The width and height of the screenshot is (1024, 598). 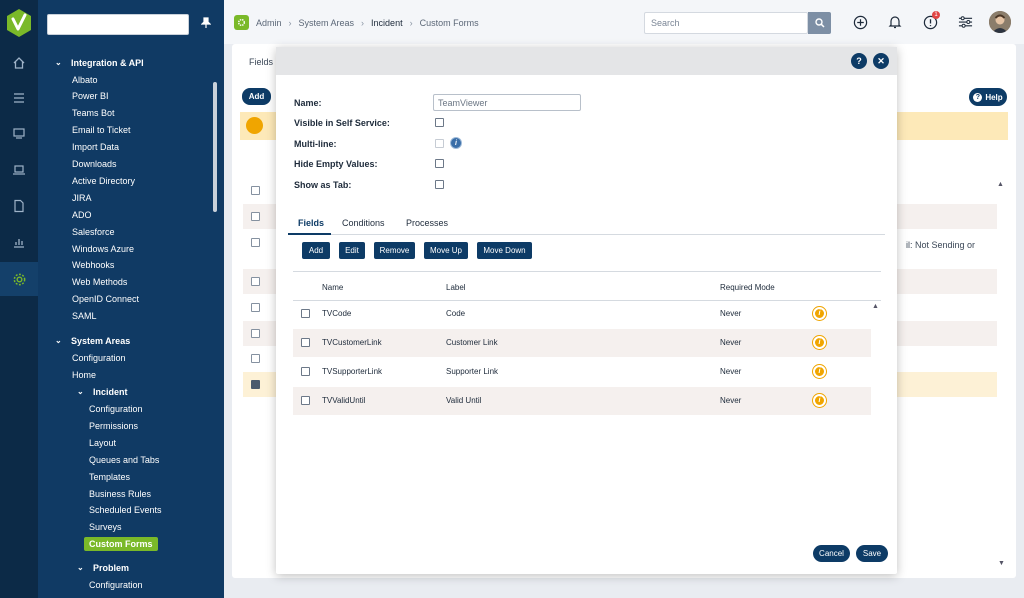 I want to click on sidebar-item-incident-templates: Templates, so click(x=109, y=477).